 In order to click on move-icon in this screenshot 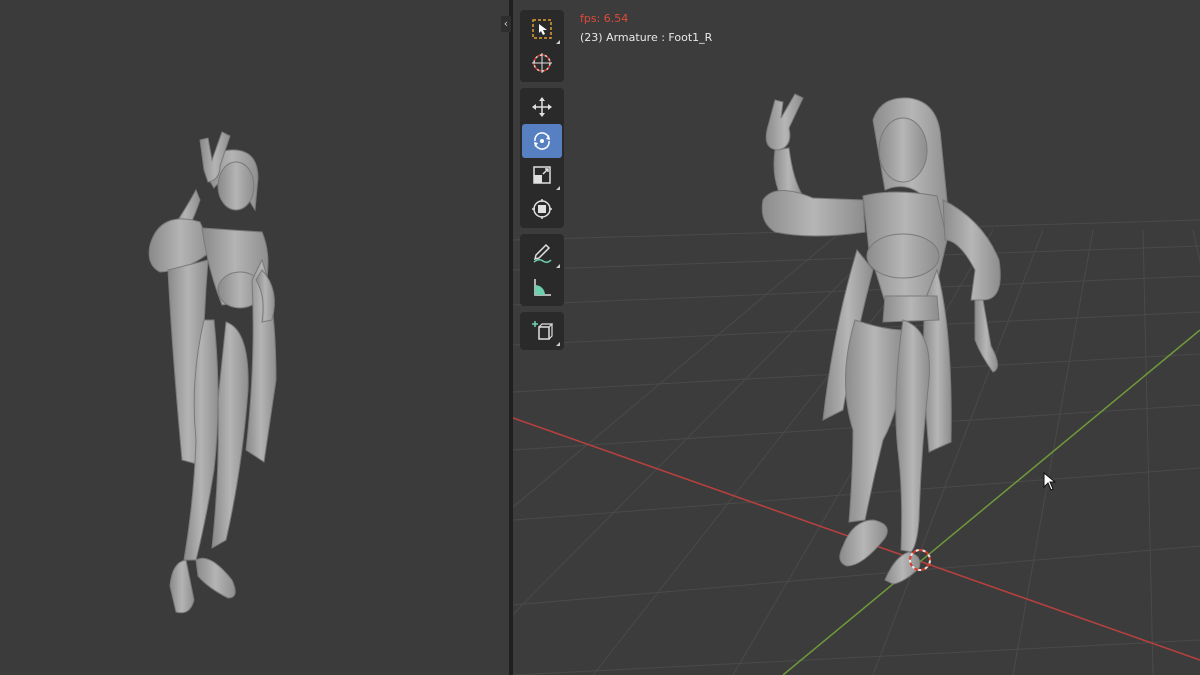, I will do `click(542, 107)`.